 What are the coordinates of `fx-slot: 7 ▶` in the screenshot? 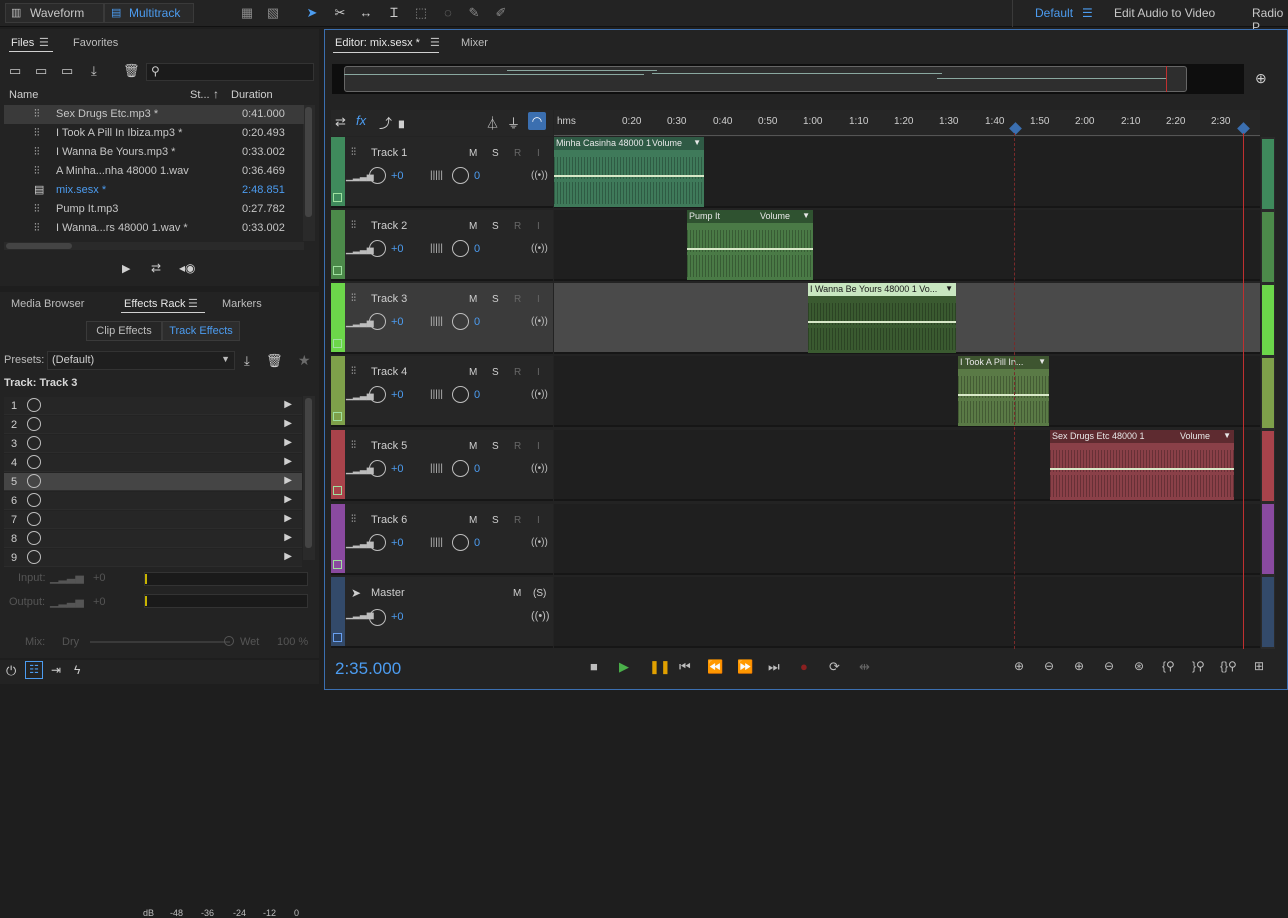 It's located at (153, 520).